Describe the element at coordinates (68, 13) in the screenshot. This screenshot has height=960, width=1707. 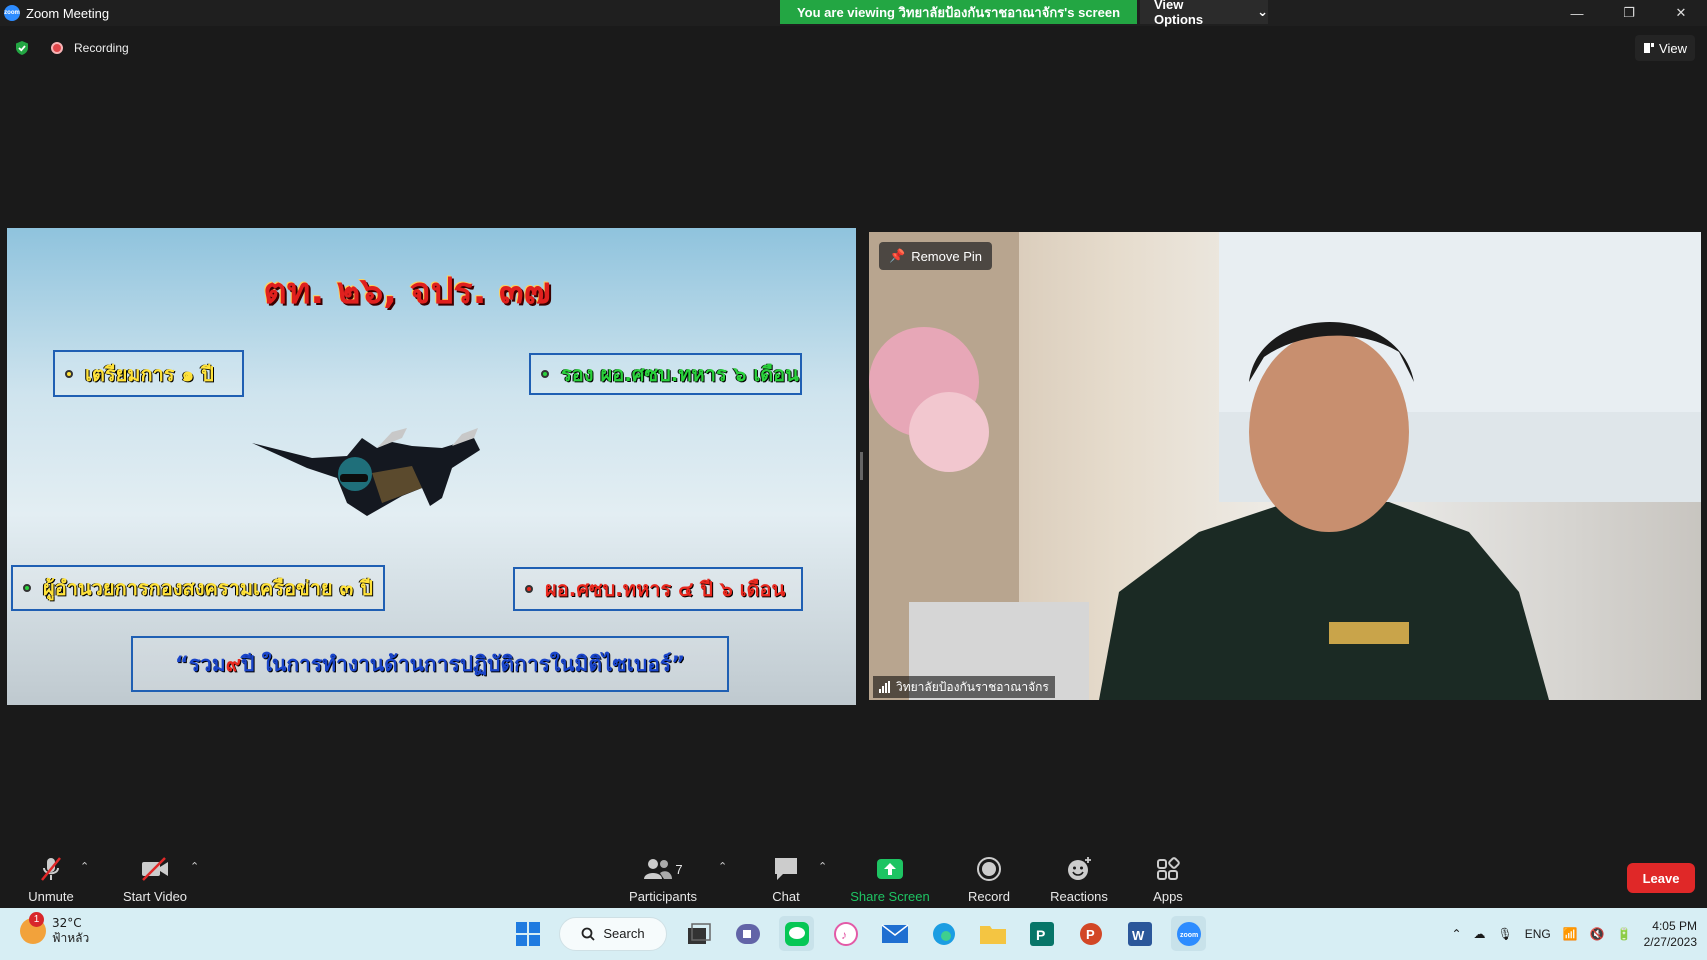
I see `window-title: Zoom Meeting` at that location.